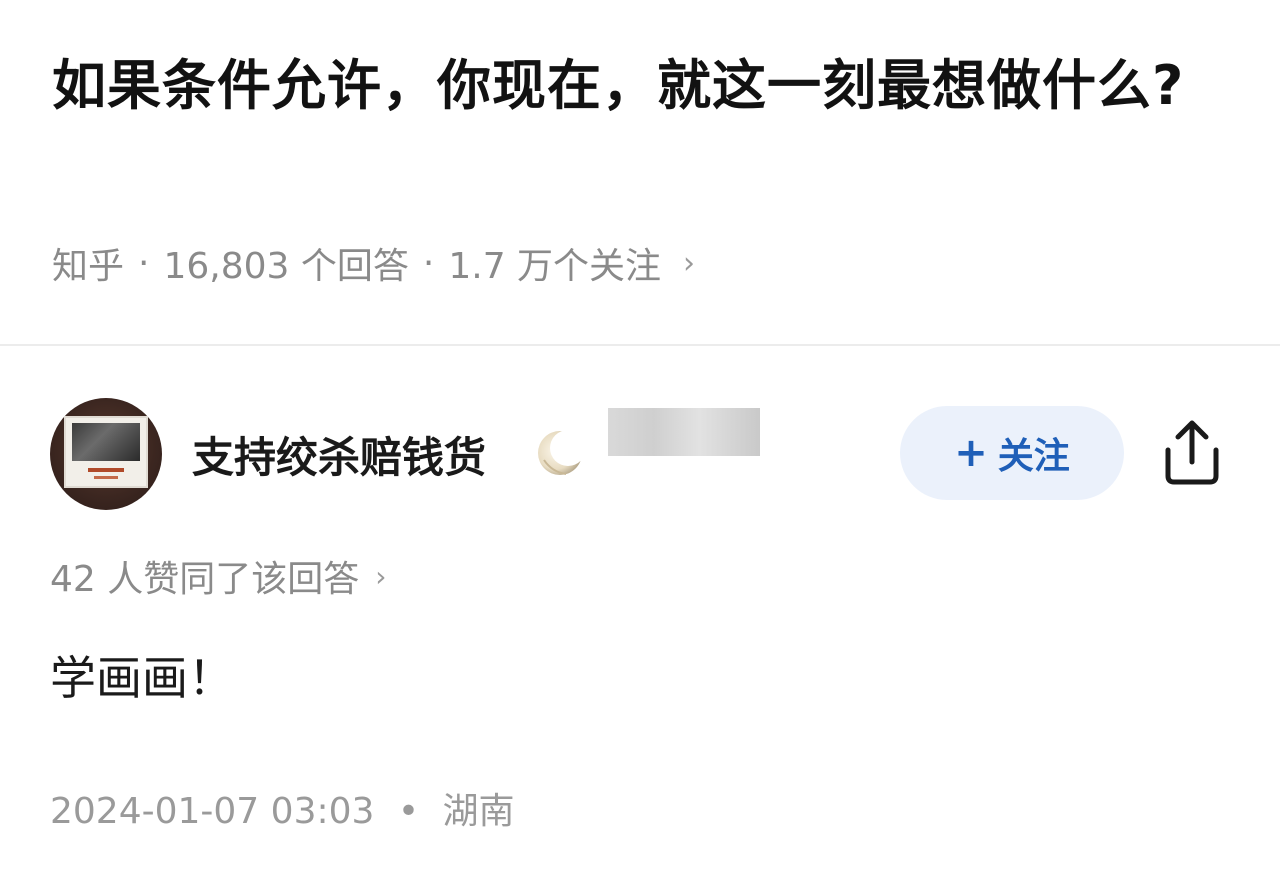 The height and width of the screenshot is (872, 1280). I want to click on follow-button: + 关注, so click(1012, 453).